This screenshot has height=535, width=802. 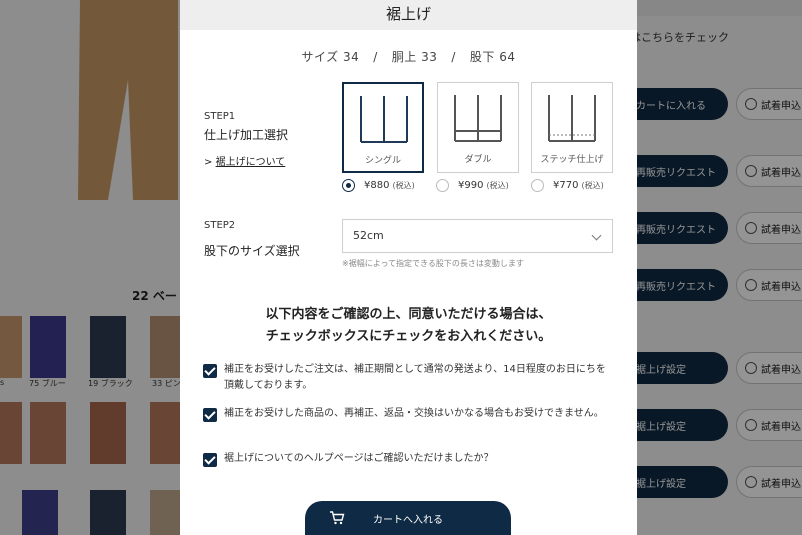 I want to click on price-stitch: ¥770 (税込), so click(x=578, y=185).